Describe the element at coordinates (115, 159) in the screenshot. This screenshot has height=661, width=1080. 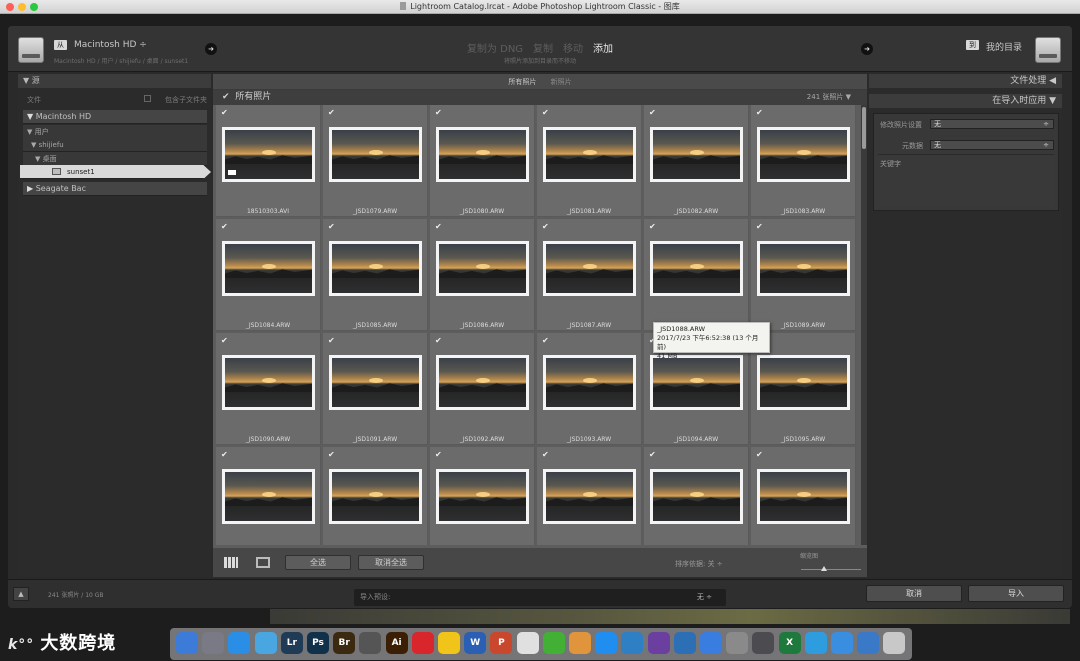
I see `tree-item-desktop: ▼ 桌面` at that location.